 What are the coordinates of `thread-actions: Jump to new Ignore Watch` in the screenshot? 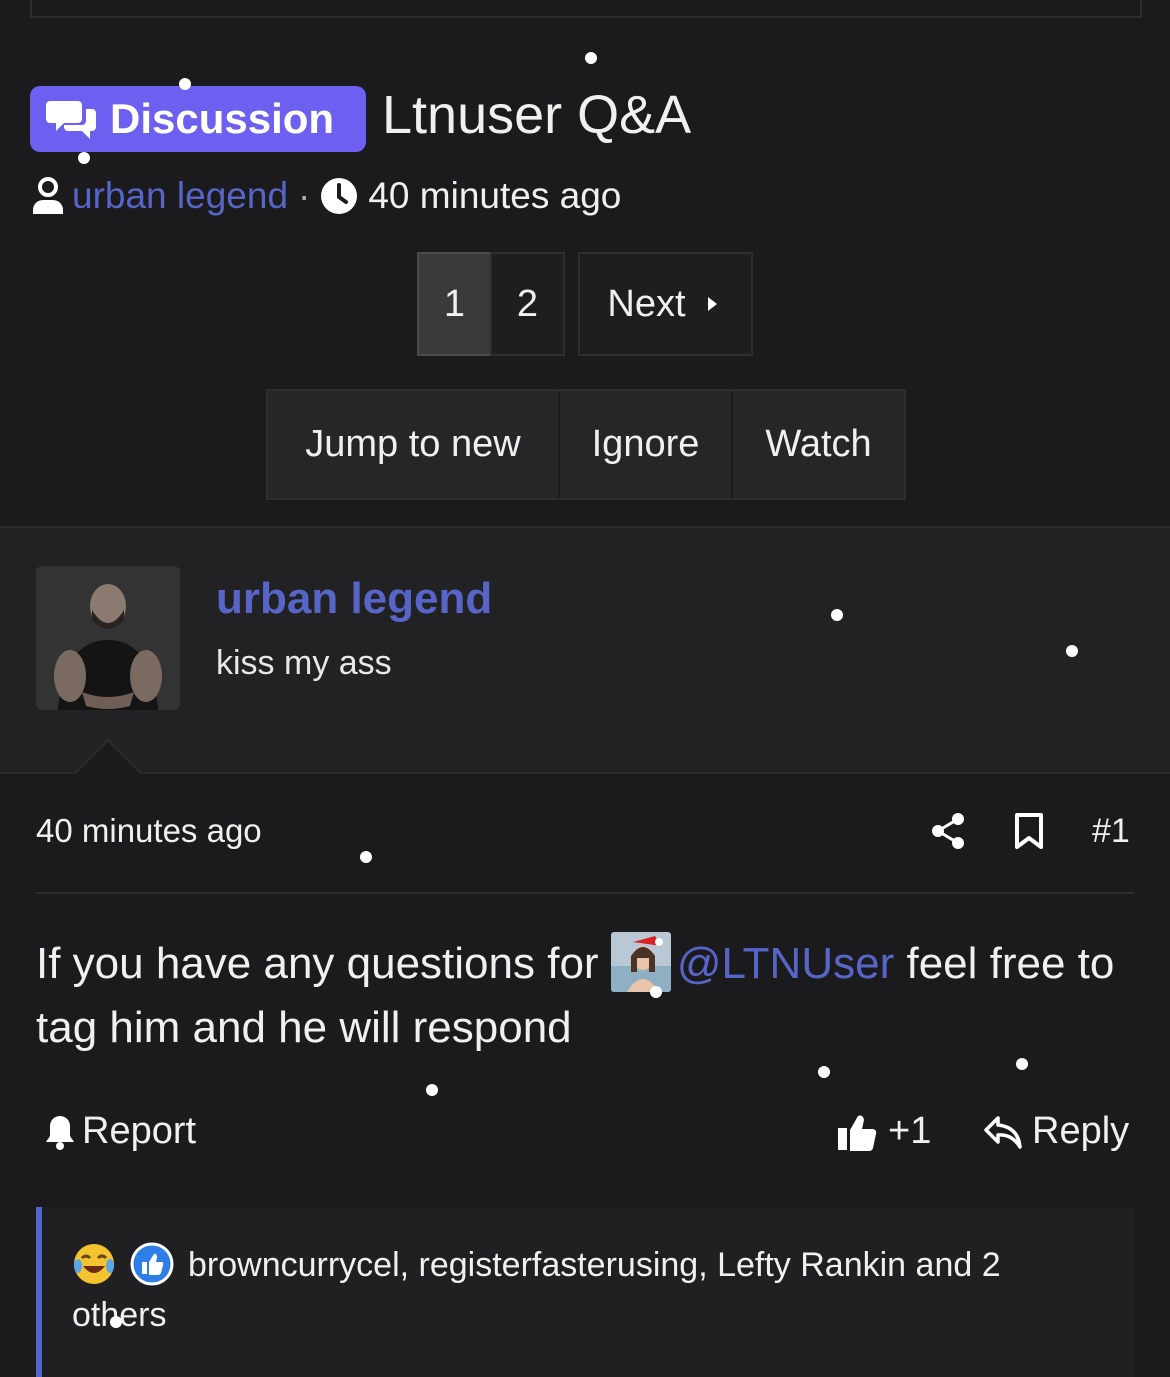 It's located at (586, 444).